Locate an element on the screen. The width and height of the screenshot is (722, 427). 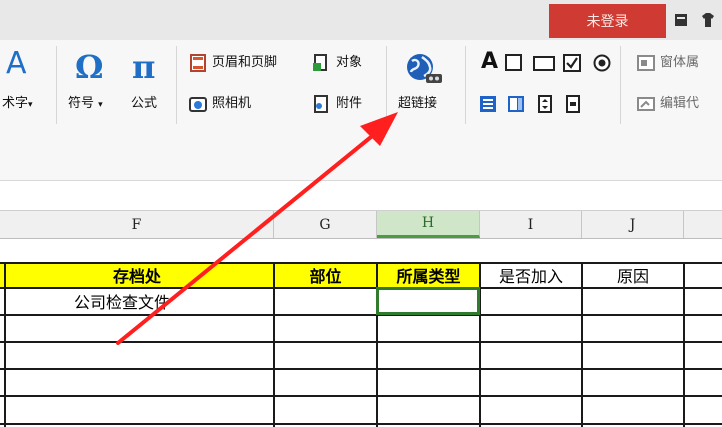
camera-button: 照相机 is located at coordinates (231, 104).